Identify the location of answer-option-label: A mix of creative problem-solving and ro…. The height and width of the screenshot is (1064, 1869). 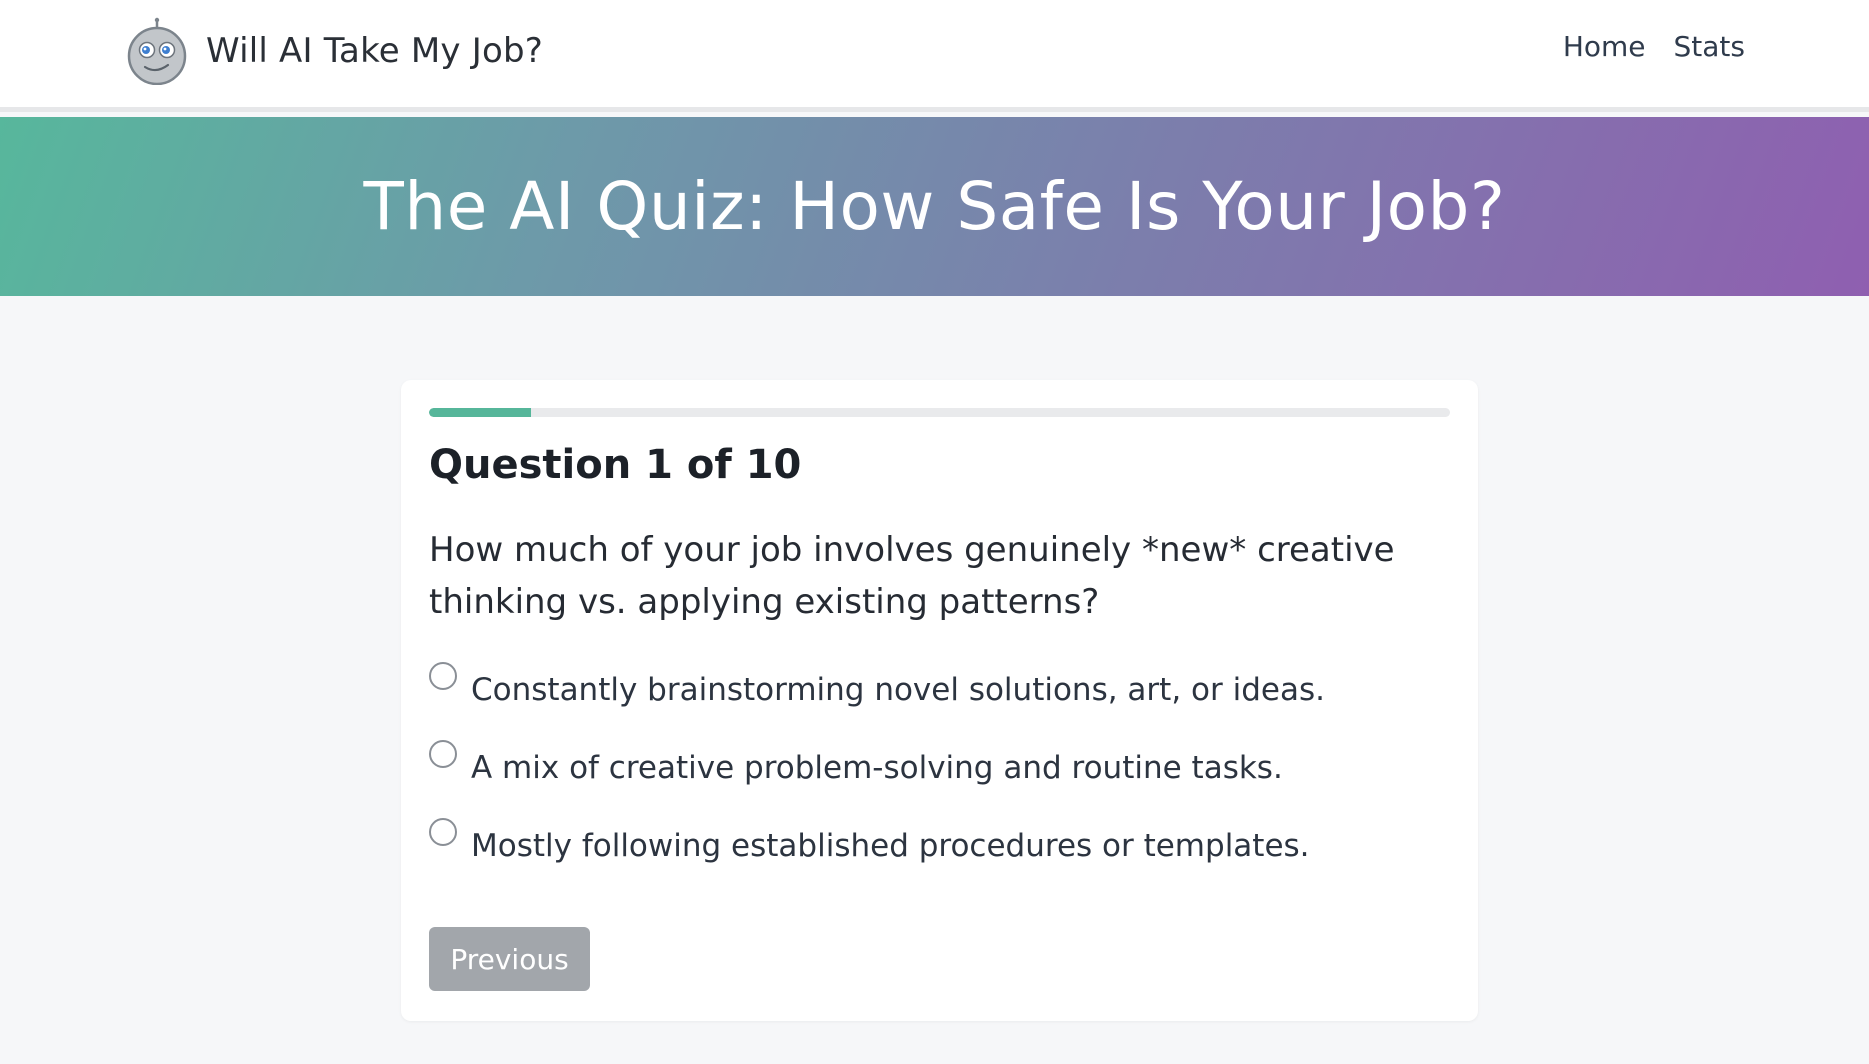
(877, 768).